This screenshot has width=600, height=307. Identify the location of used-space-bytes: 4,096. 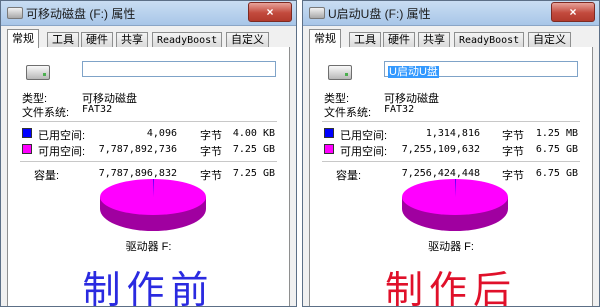
(161, 133).